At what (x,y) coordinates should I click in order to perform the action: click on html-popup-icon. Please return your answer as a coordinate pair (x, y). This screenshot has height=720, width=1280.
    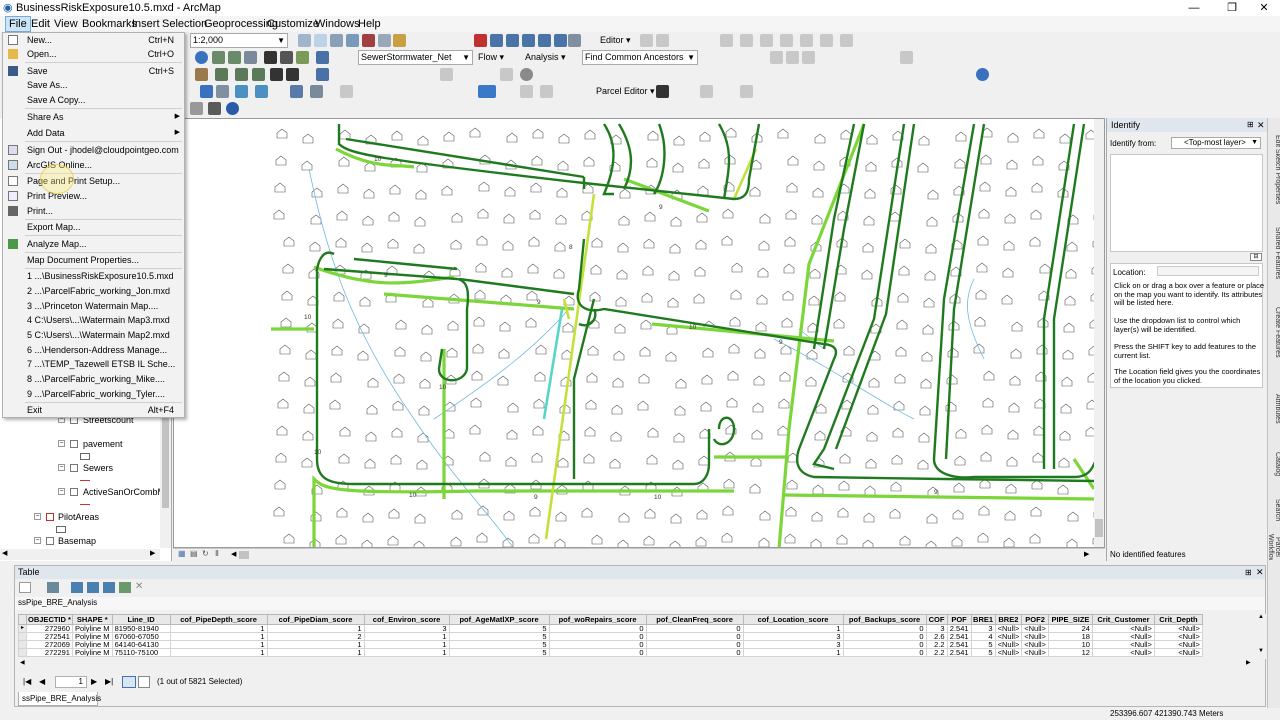
    Looking at the image, I should click on (322, 57).